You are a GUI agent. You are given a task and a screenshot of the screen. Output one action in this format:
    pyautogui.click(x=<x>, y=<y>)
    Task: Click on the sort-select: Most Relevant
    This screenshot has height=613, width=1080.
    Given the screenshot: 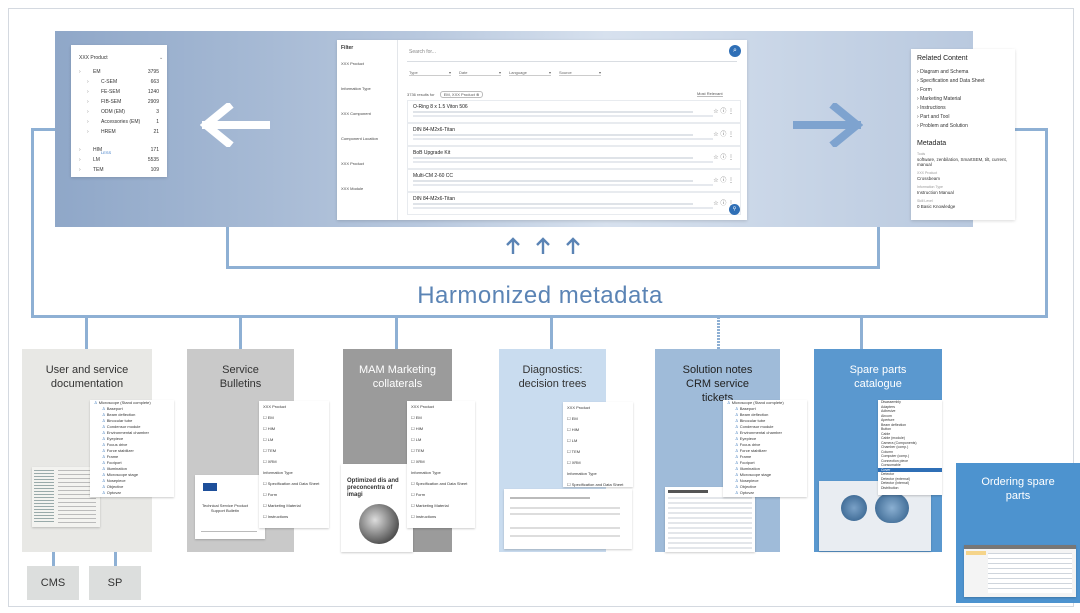 What is the action you would take?
    pyautogui.click(x=710, y=94)
    